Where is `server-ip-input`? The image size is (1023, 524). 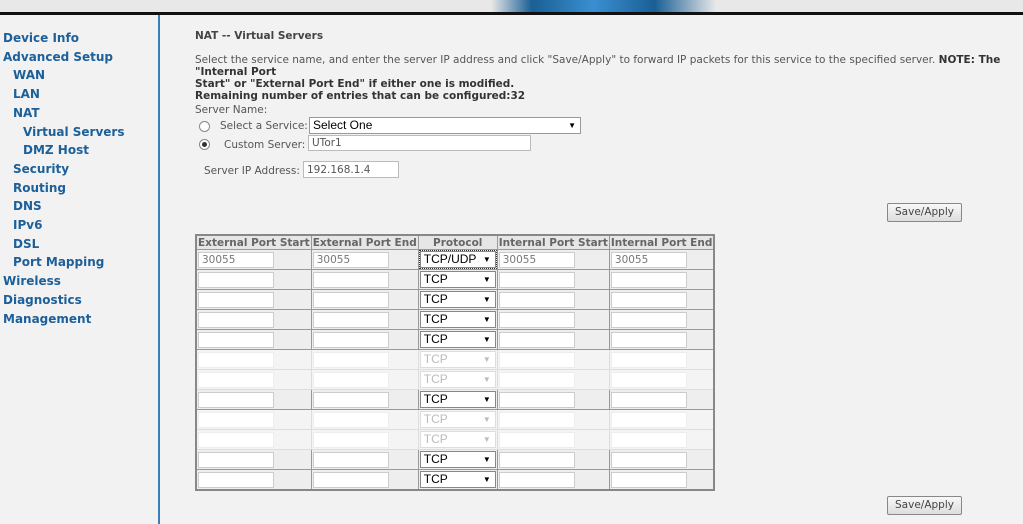 server-ip-input is located at coordinates (351, 169).